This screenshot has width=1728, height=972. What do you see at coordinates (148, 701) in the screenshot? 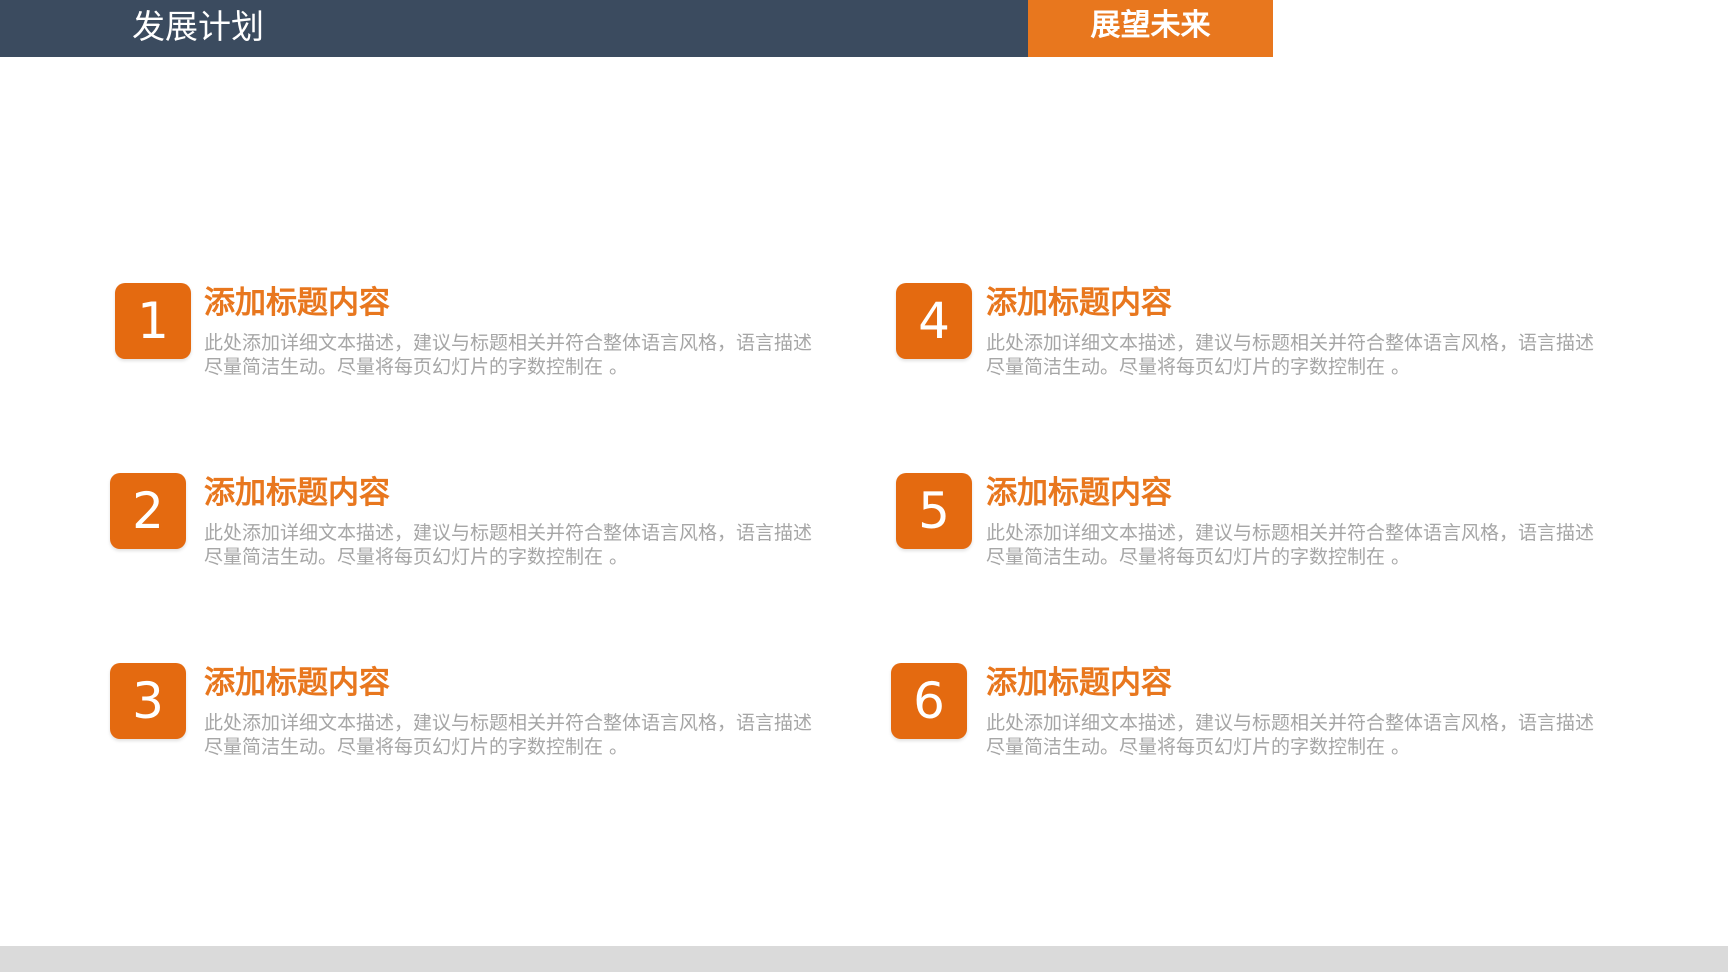
I see `number-badge: 3` at bounding box center [148, 701].